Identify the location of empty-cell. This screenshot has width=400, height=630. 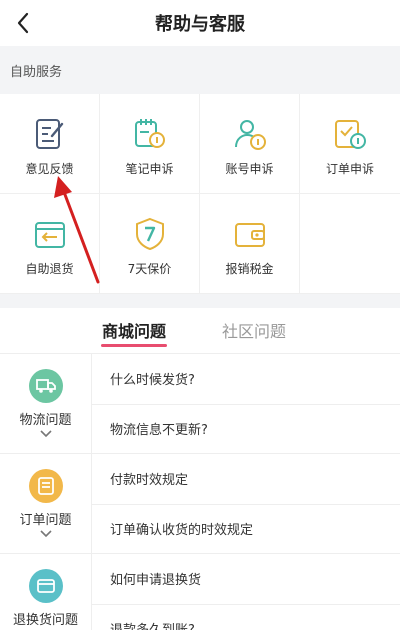
(350, 244).